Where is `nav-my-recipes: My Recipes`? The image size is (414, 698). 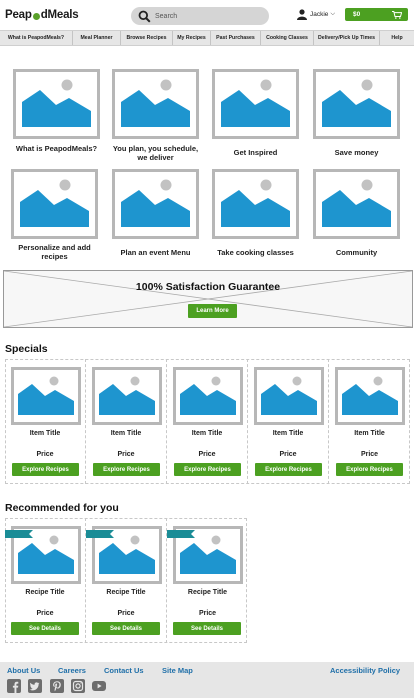
nav-my-recipes: My Recipes is located at coordinates (192, 38).